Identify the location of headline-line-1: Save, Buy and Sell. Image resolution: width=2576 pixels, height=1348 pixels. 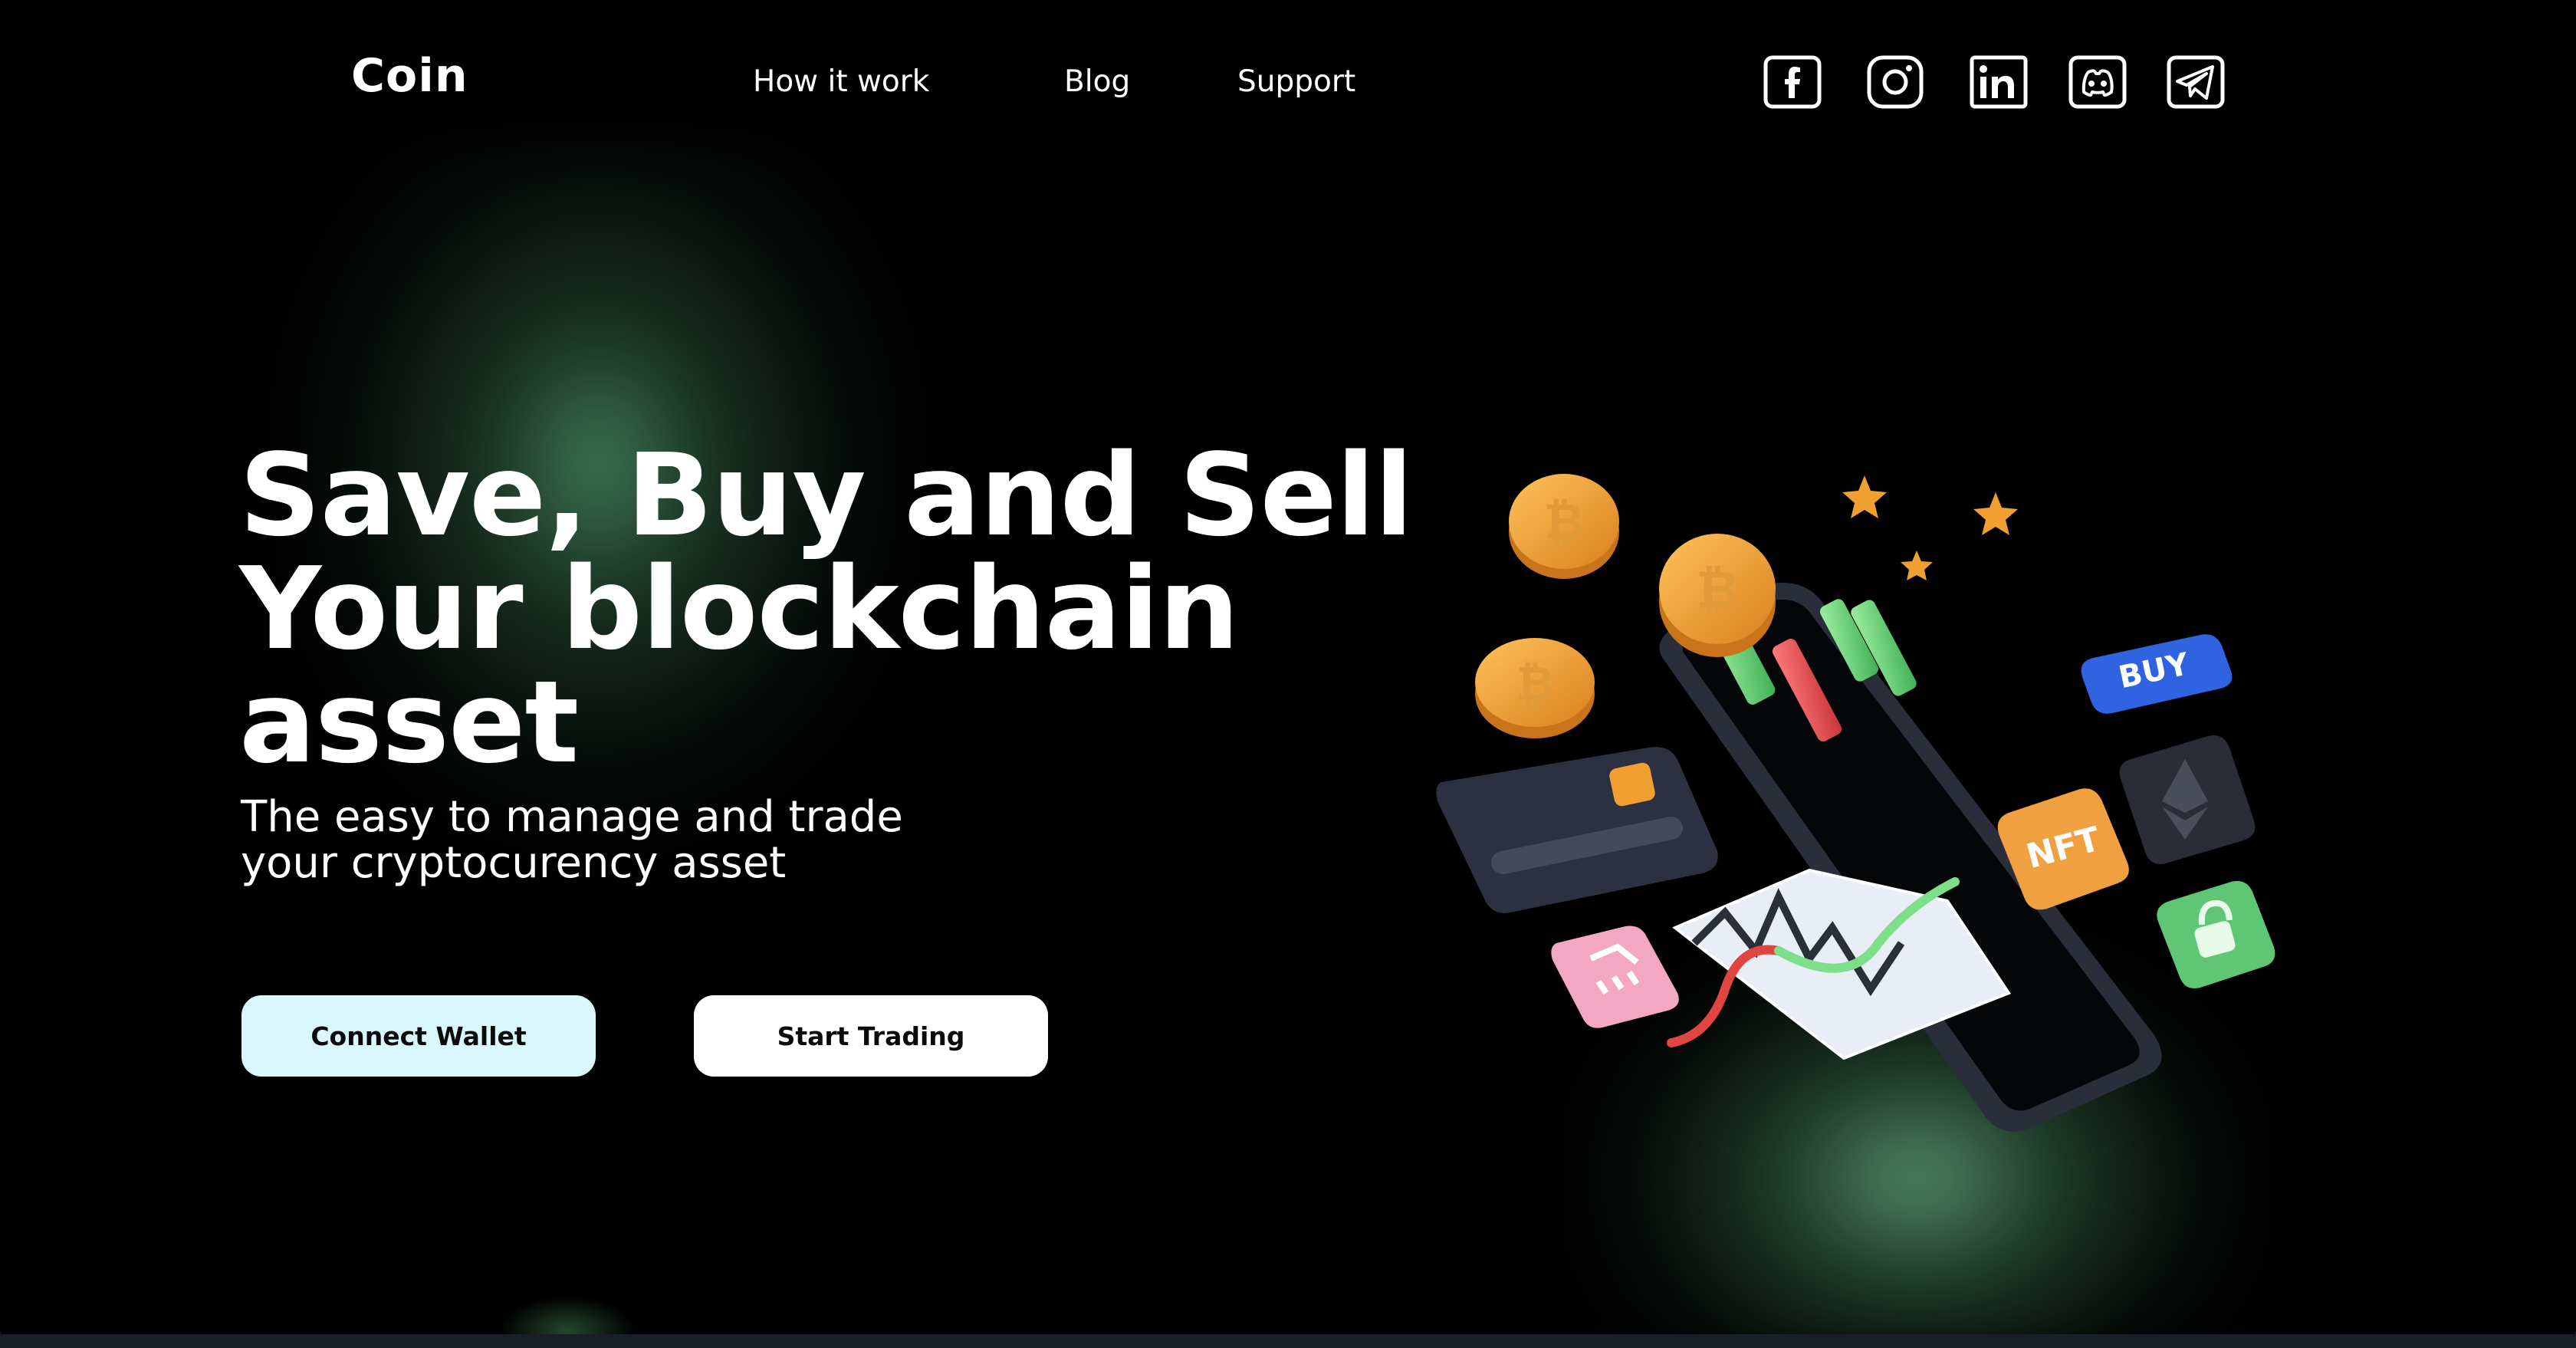
(826, 495).